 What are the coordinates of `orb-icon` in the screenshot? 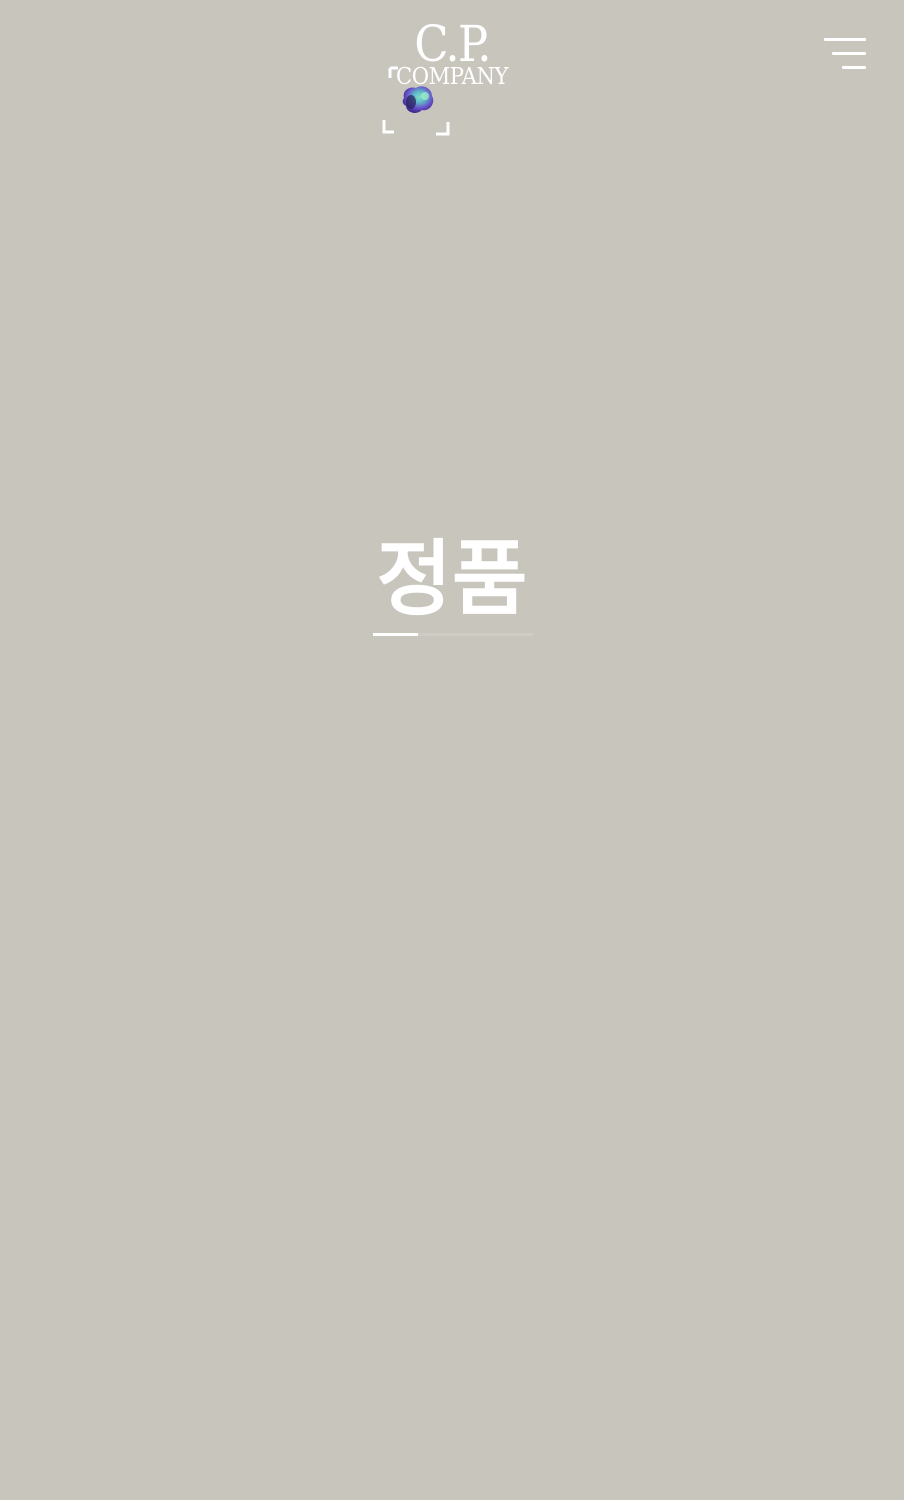 It's located at (418, 99).